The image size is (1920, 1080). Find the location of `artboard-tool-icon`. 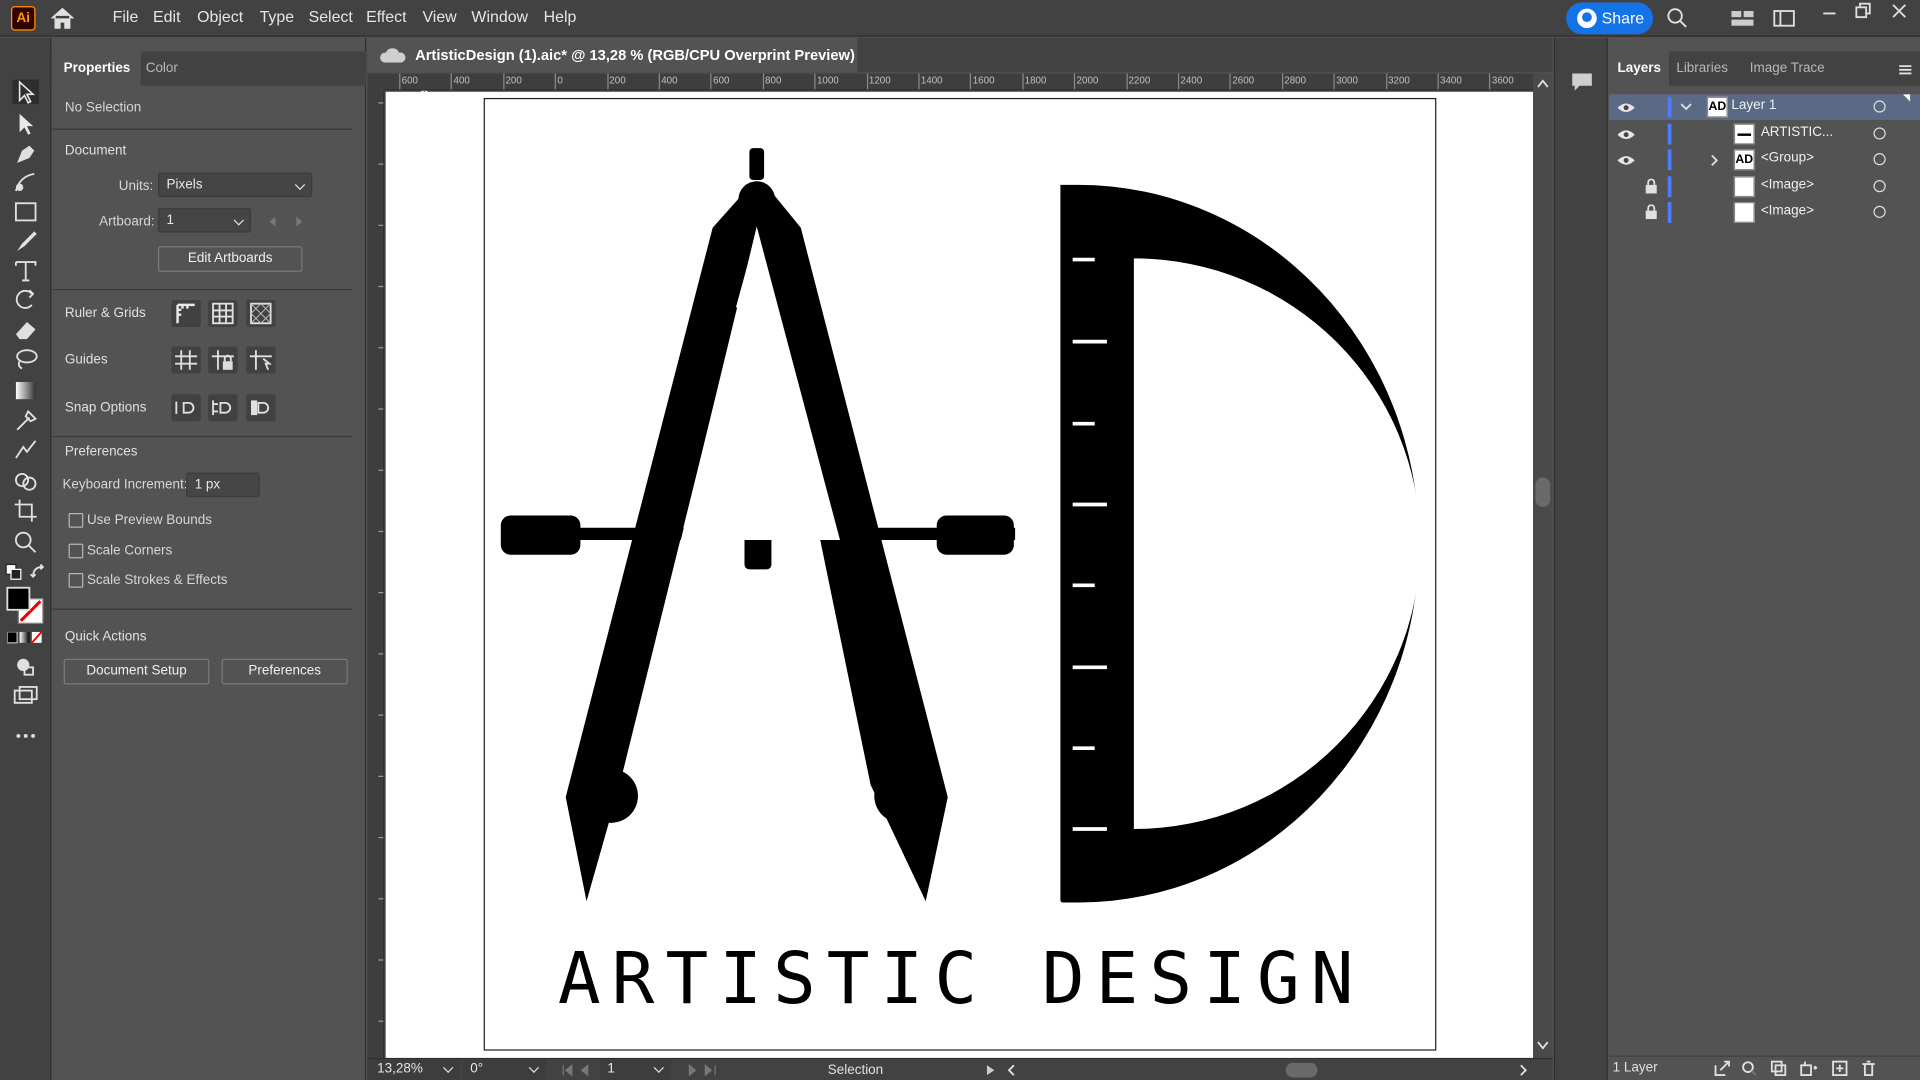

artboard-tool-icon is located at coordinates (25, 510).